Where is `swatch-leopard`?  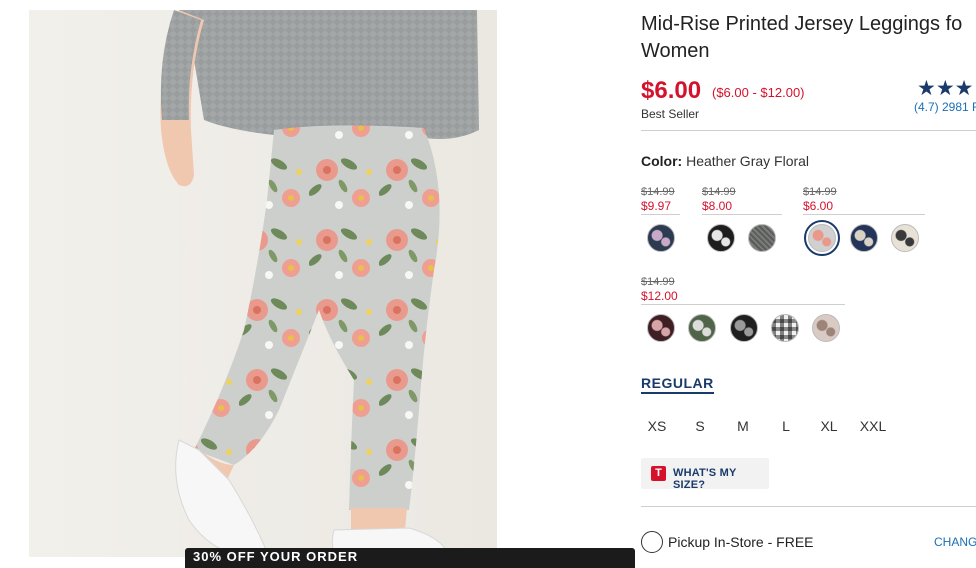
swatch-leopard is located at coordinates (826, 328).